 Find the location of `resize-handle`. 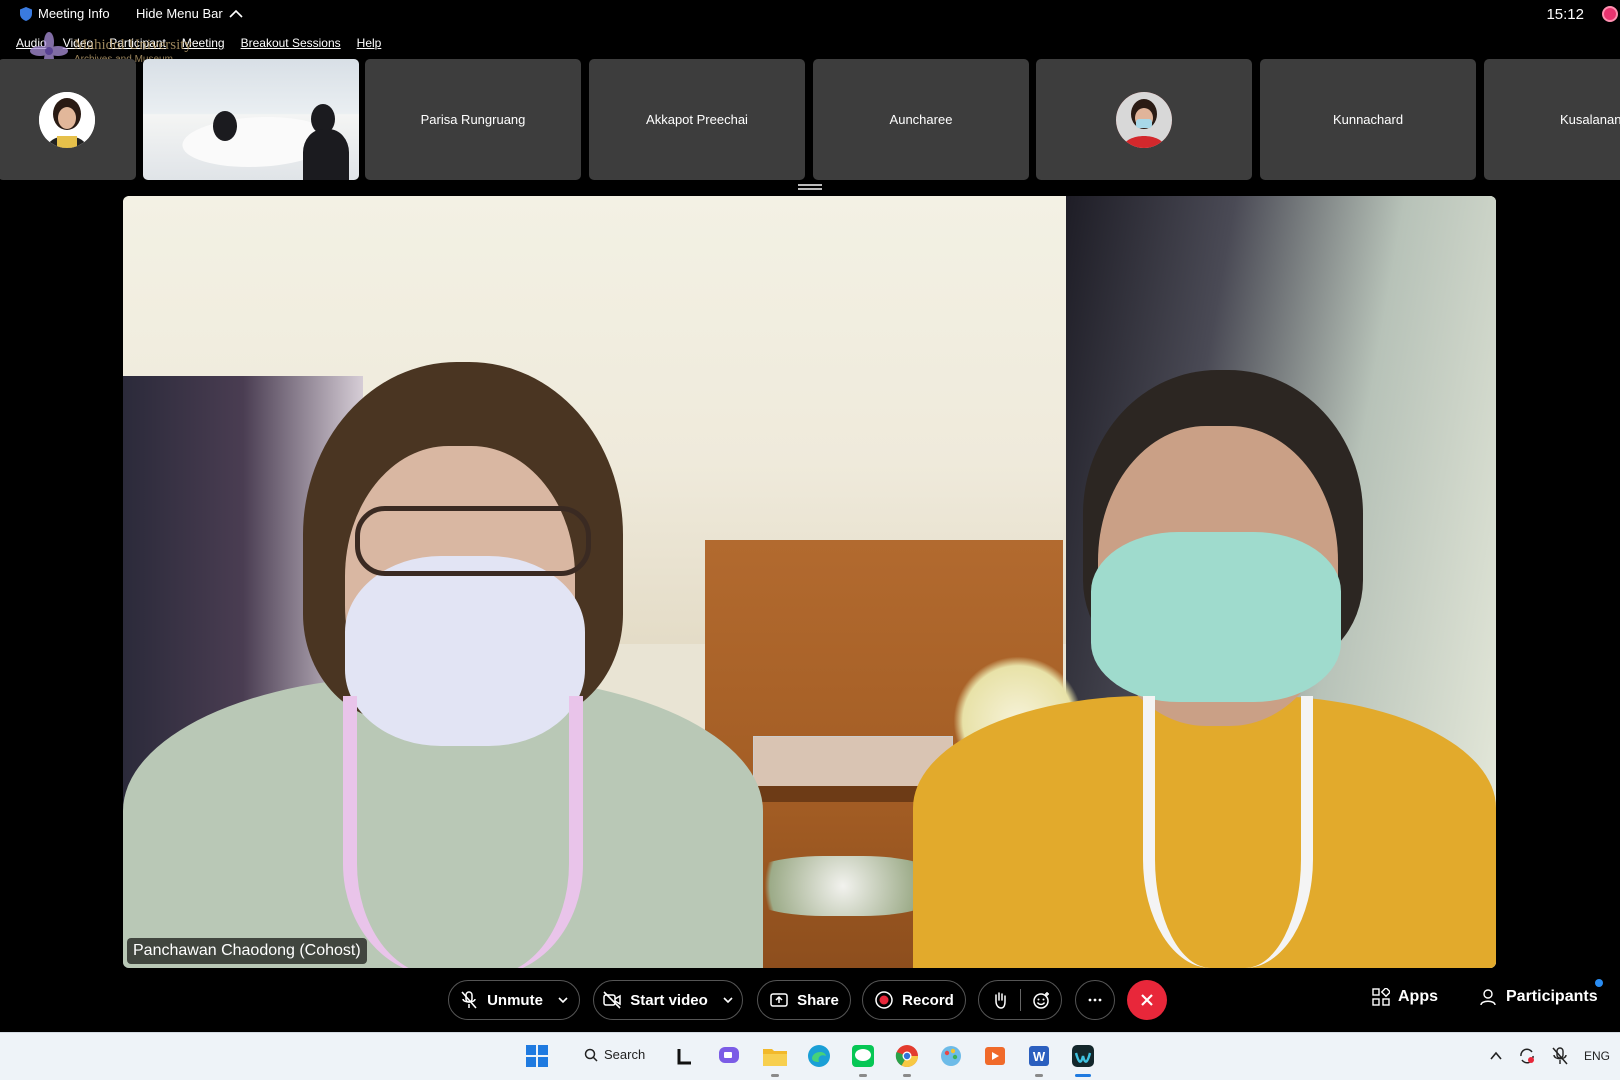

resize-handle is located at coordinates (810, 187).